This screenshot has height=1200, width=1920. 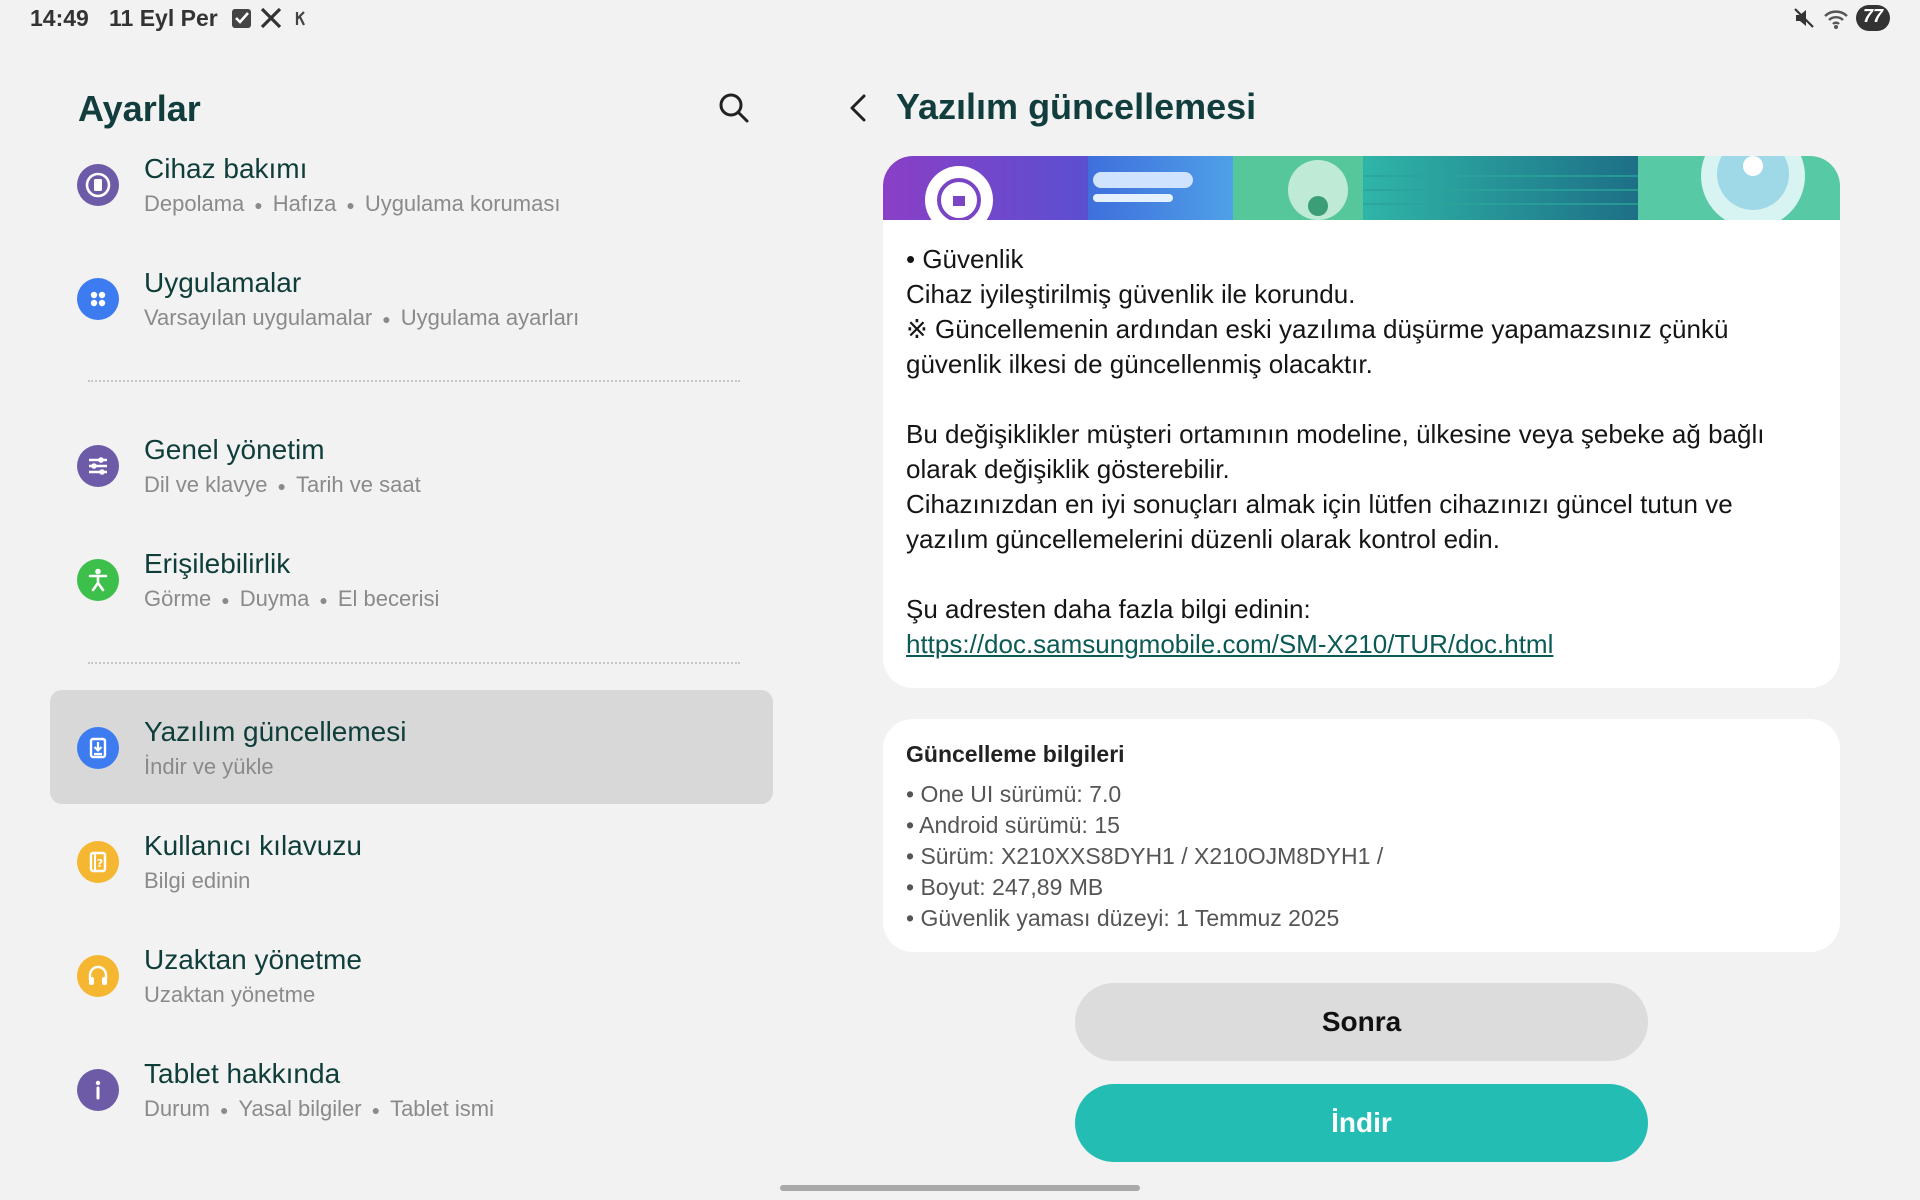 I want to click on info-item: • One UI sürümü: 7.0, so click(x=1014, y=794).